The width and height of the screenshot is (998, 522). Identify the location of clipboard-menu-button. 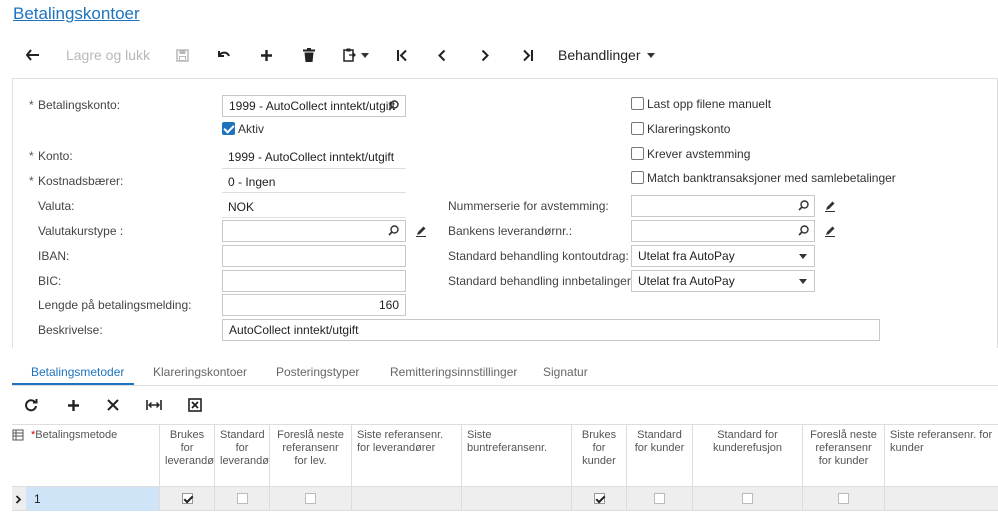
(356, 55).